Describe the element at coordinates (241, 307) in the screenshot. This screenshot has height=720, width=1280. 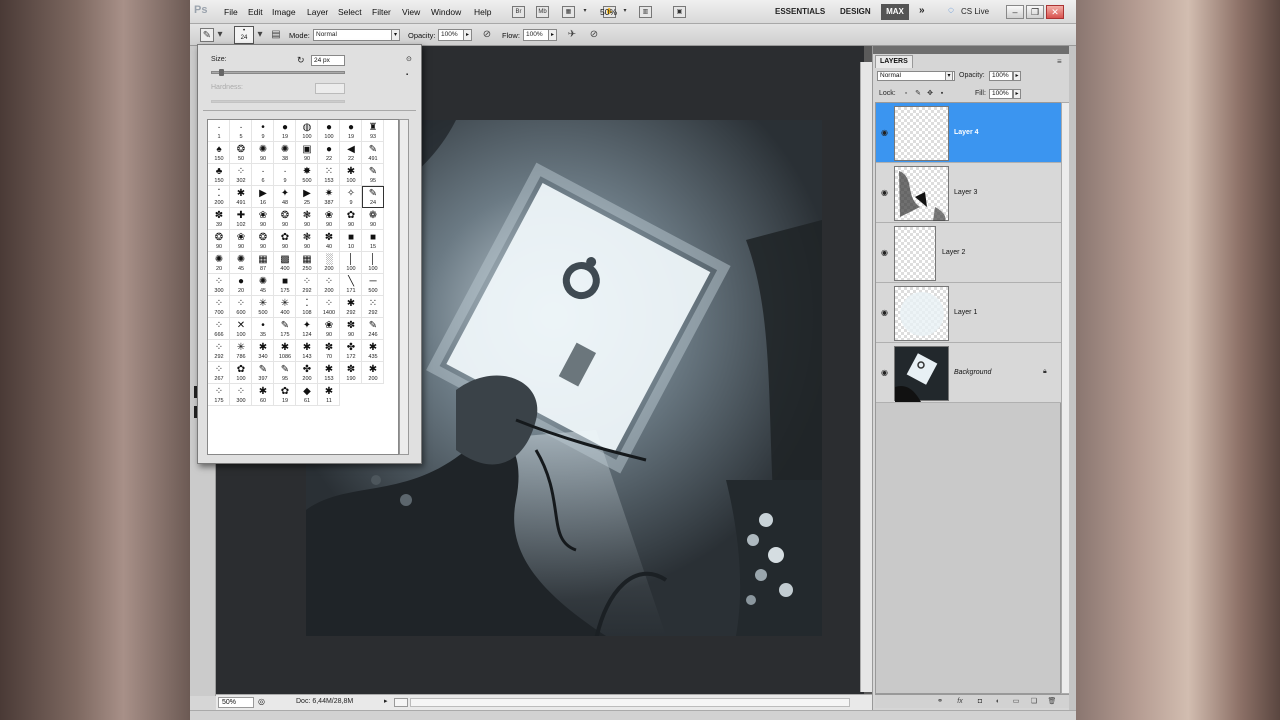
I see `brush-preset-cell: ⁘ 600` at that location.